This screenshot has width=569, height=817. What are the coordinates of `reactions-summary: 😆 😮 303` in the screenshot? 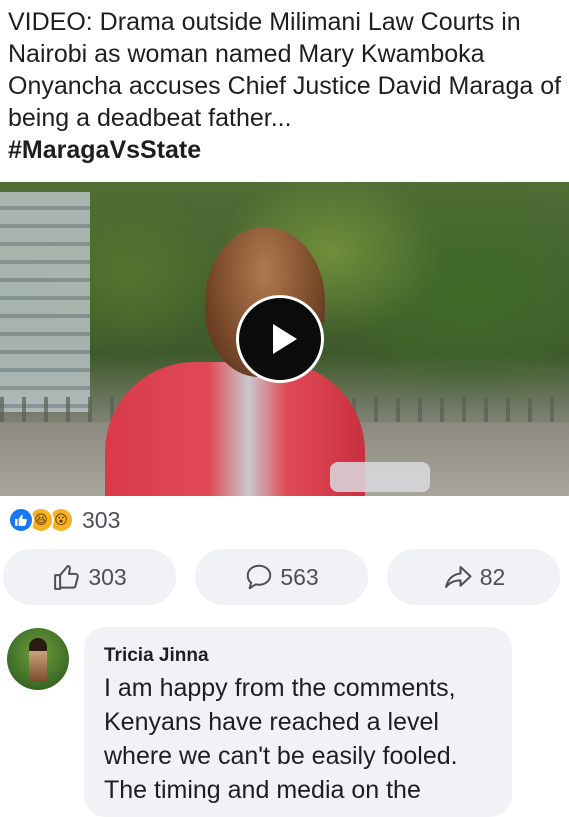 It's located at (64, 520).